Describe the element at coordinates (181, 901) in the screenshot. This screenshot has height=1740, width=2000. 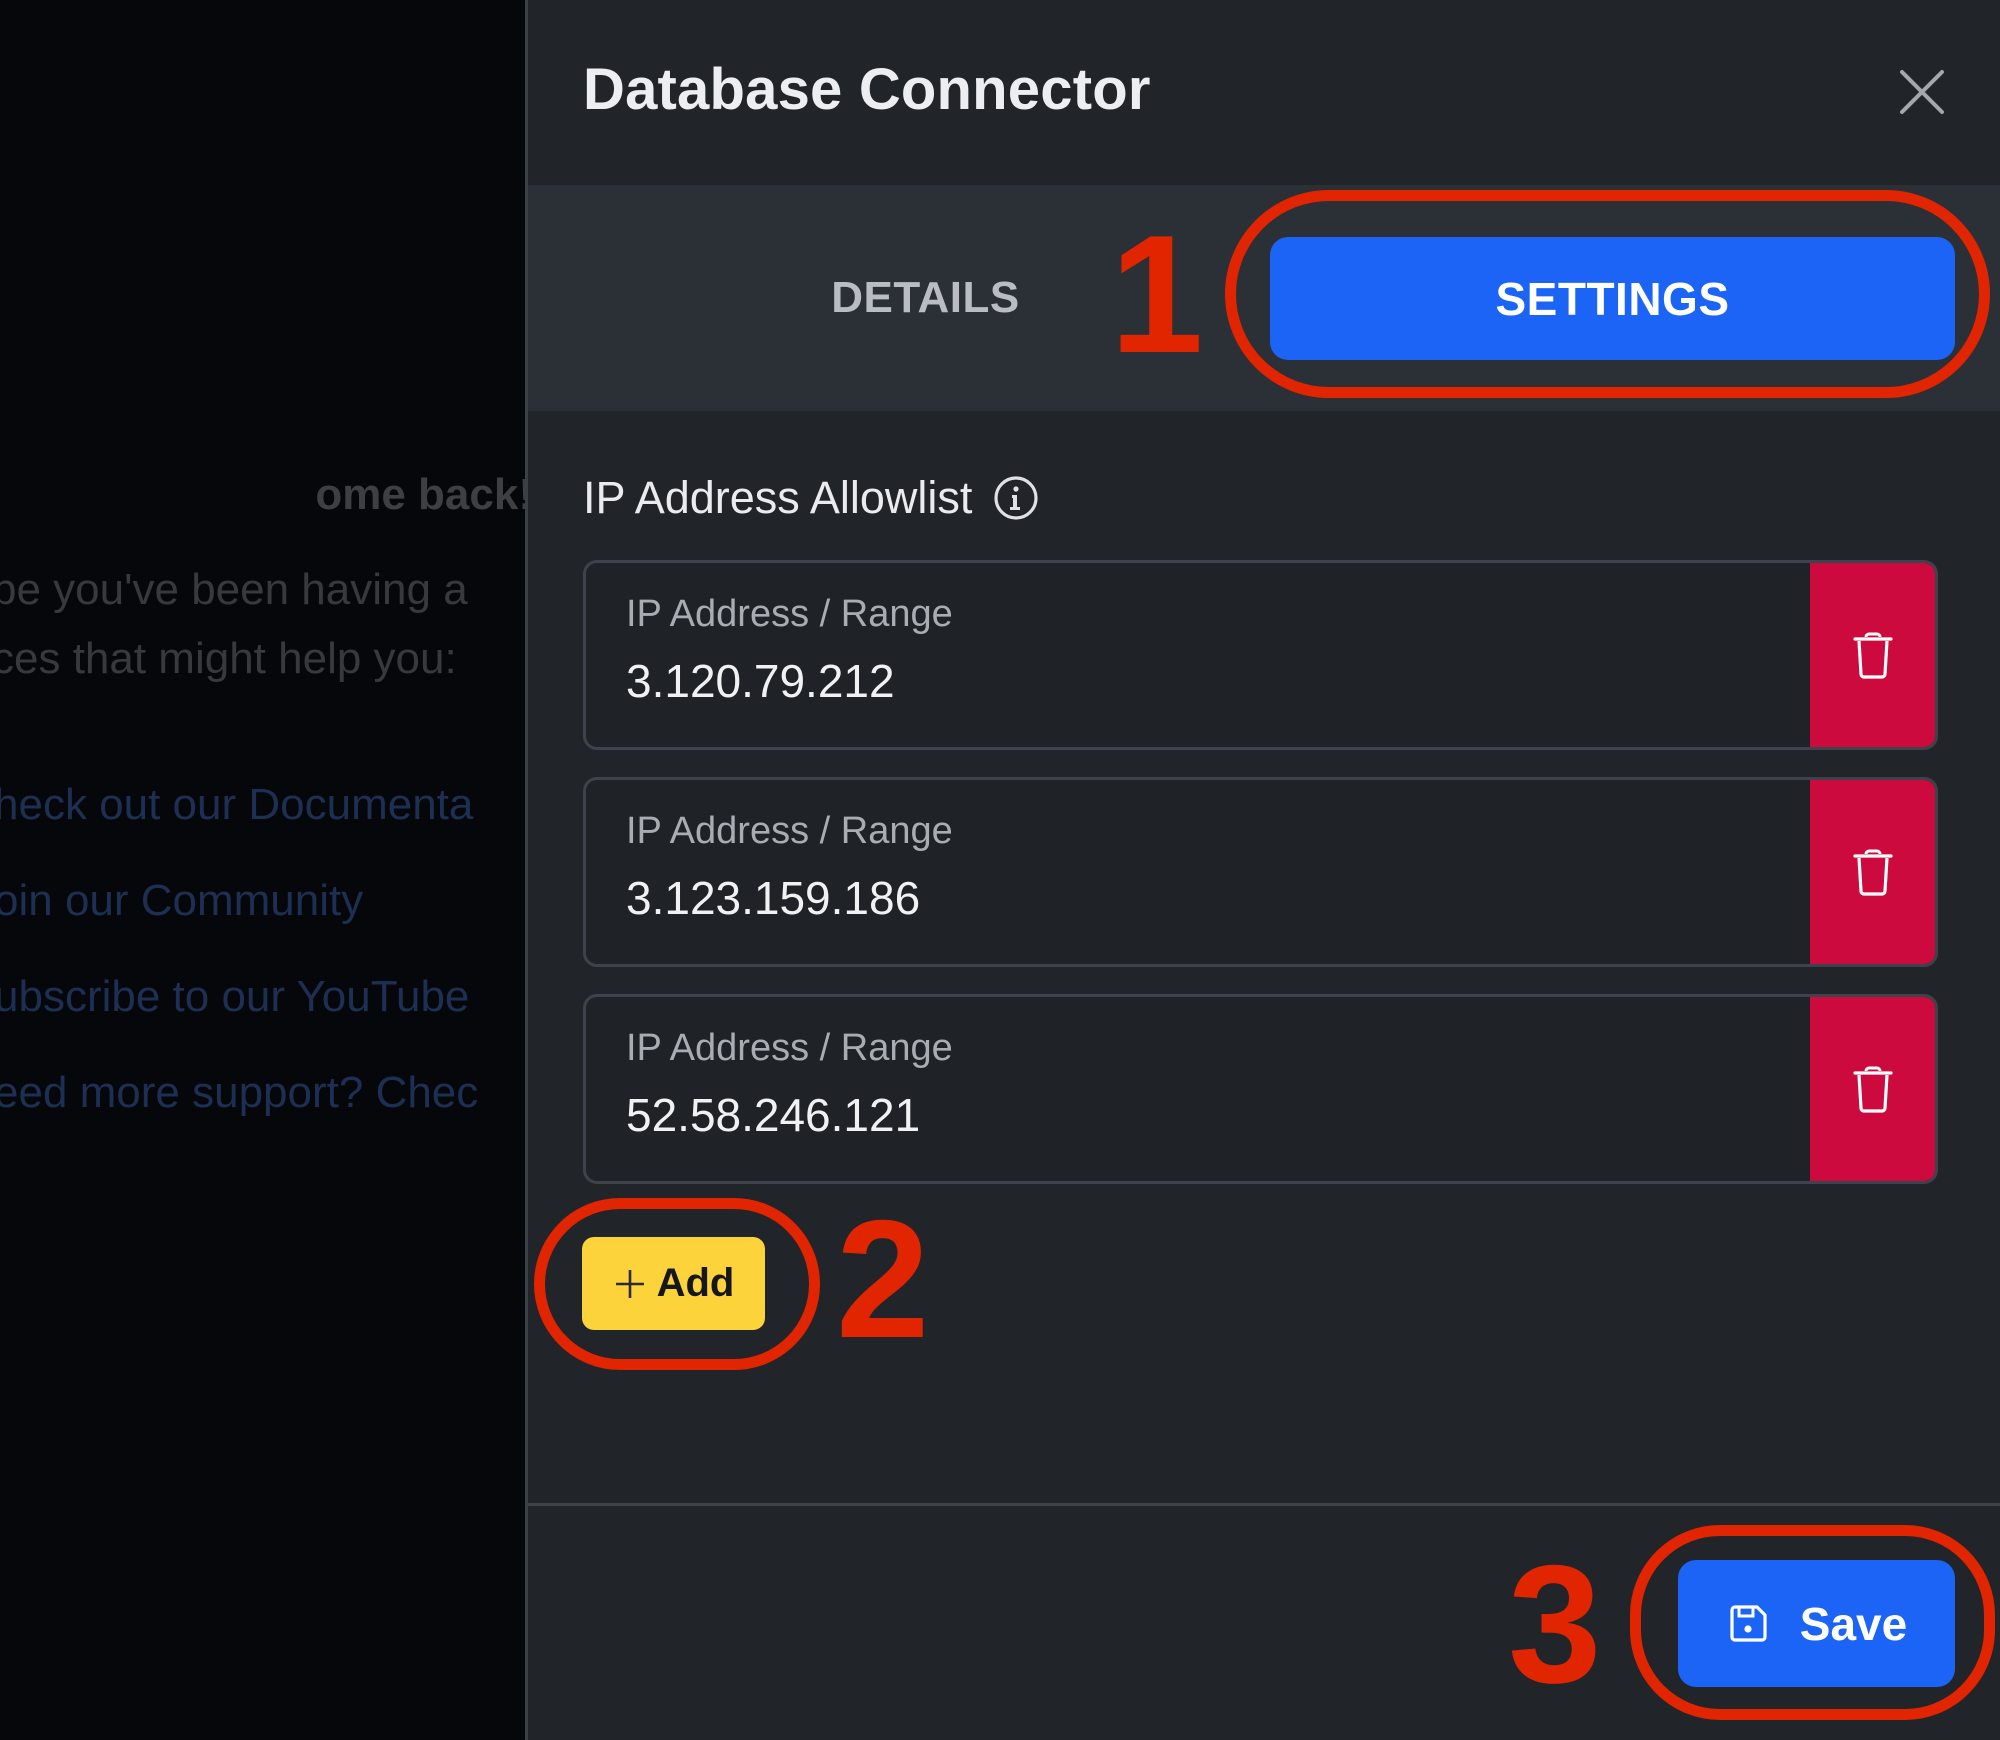
I see `community-link: oin our Community` at that location.